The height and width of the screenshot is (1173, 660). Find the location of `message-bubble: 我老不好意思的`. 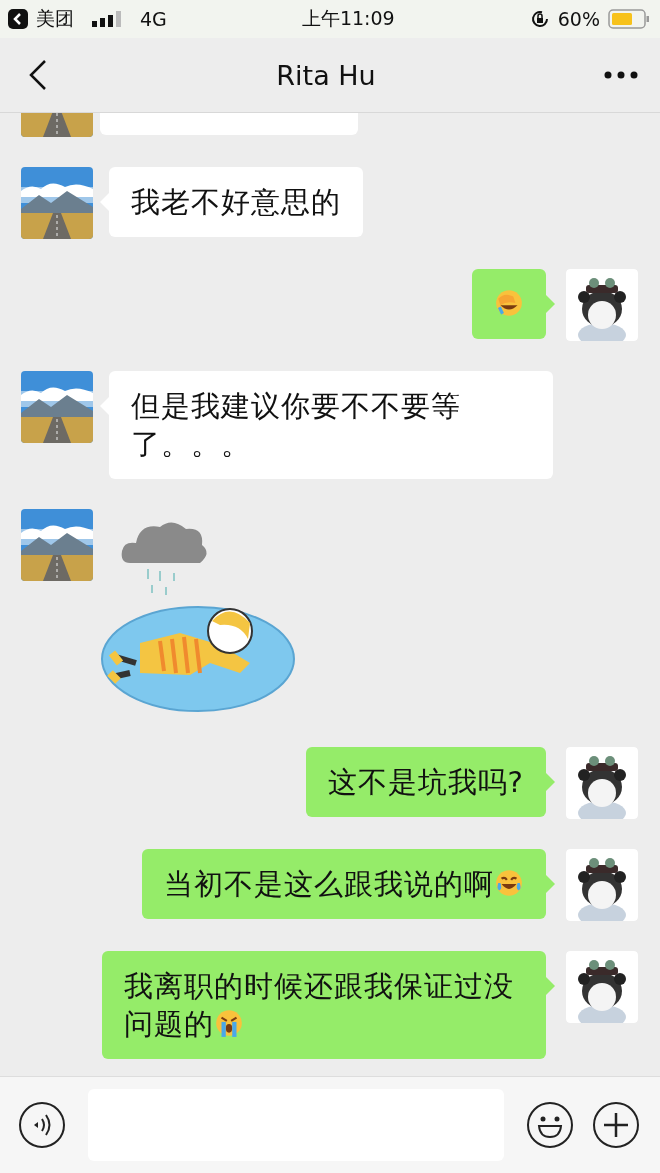

message-bubble: 我老不好意思的 is located at coordinates (236, 202).